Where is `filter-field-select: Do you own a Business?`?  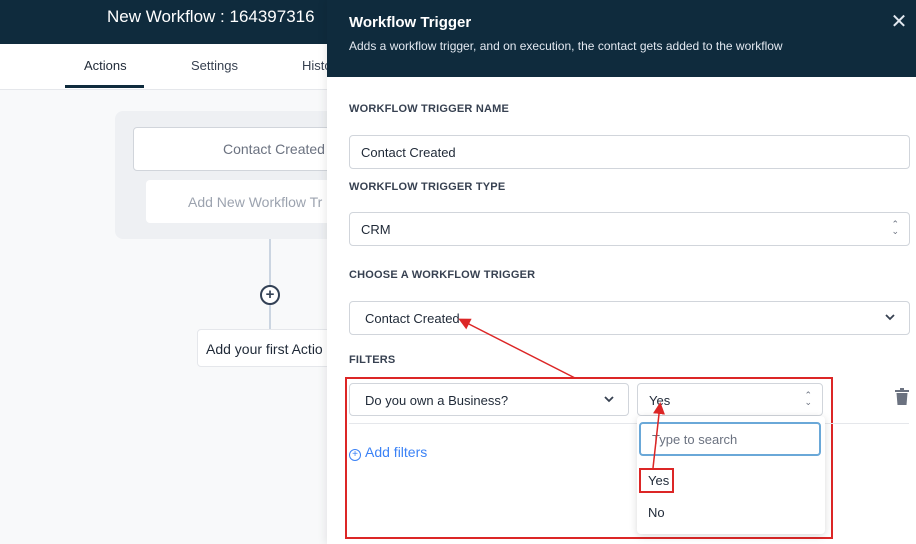 filter-field-select: Do you own a Business? is located at coordinates (489, 399).